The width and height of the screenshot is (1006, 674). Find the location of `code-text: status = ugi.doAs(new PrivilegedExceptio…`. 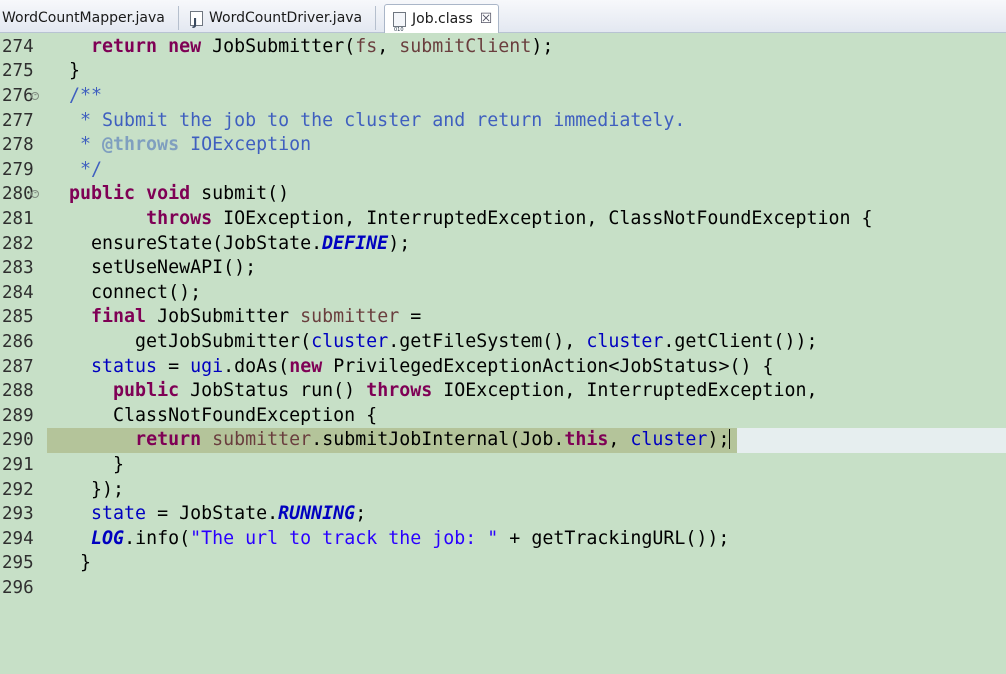

code-text: status = ugi.doAs(new PrivilegedExceptio… is located at coordinates (432, 366).